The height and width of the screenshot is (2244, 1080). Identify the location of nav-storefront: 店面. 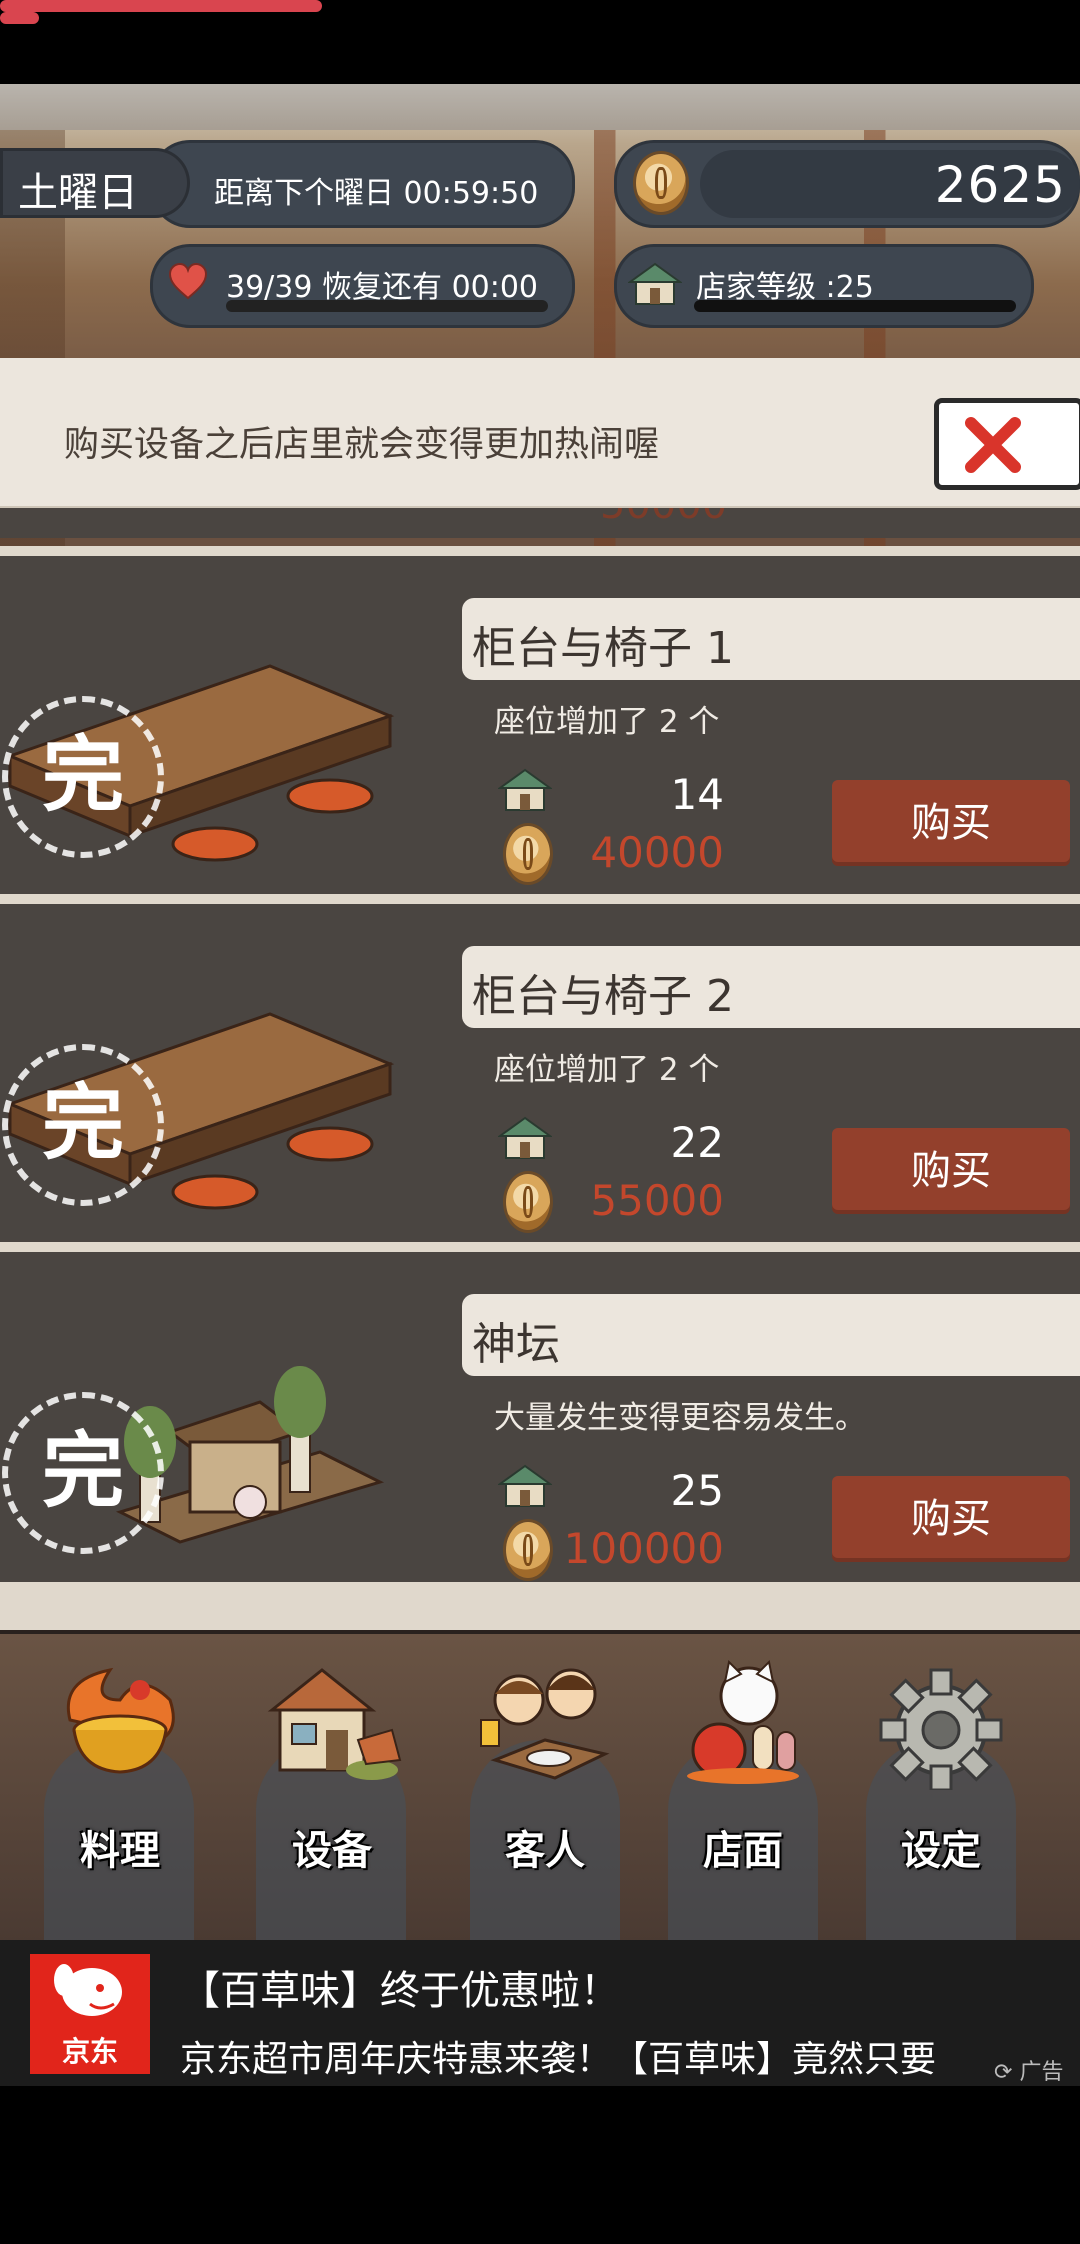
(743, 1770).